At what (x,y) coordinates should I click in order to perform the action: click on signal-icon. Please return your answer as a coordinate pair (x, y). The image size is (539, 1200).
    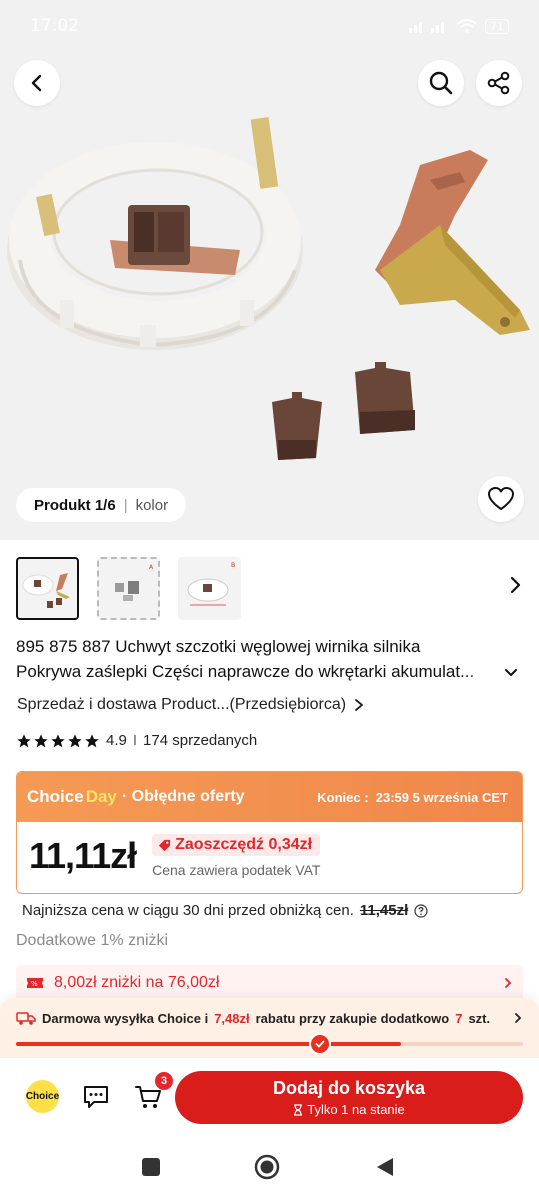
    Looking at the image, I should click on (426, 27).